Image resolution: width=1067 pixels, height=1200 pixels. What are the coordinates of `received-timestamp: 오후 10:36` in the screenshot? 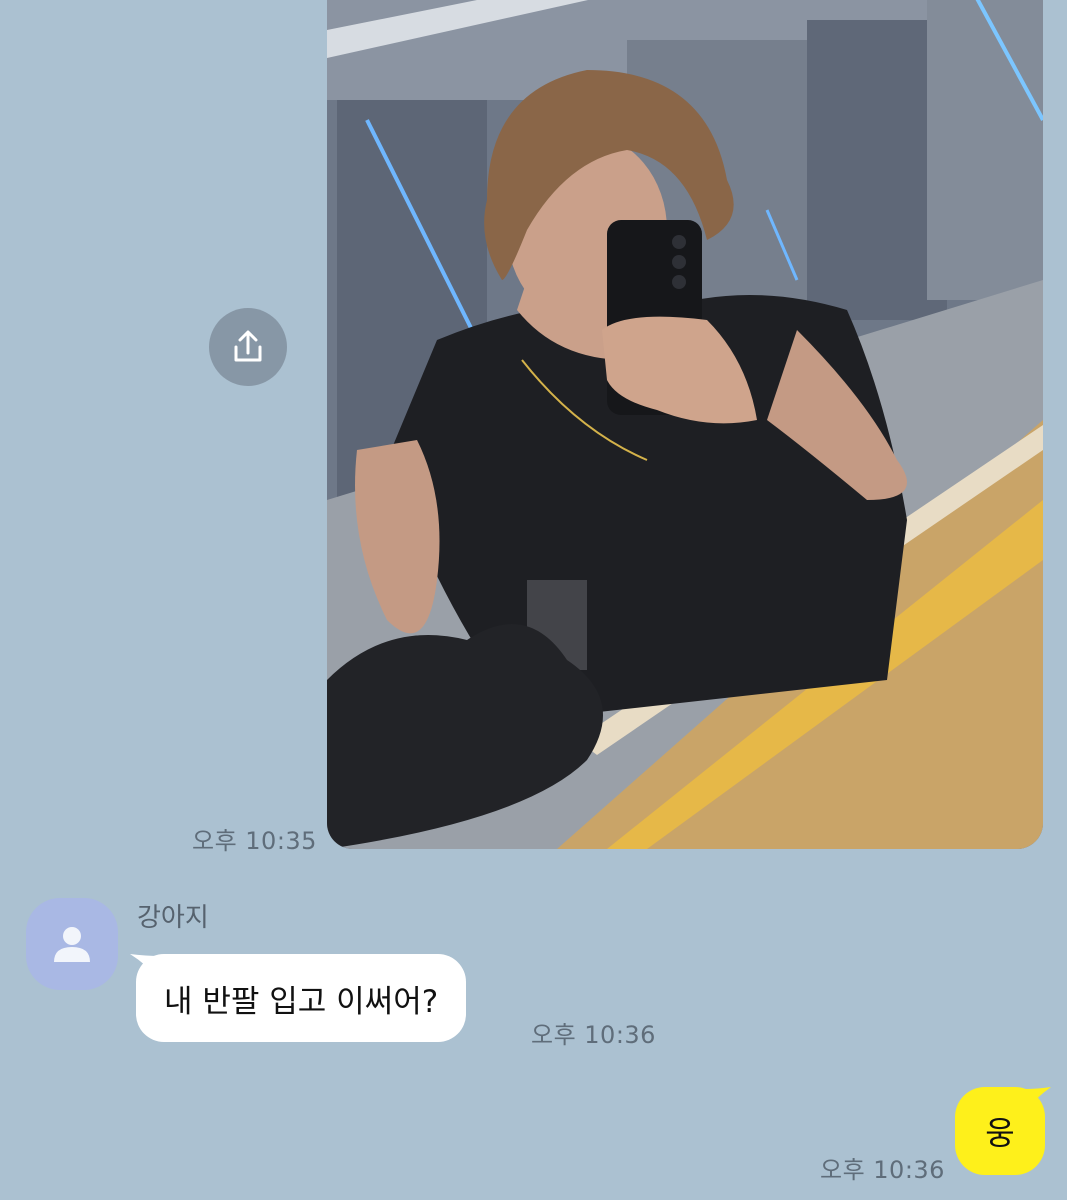 It's located at (593, 1035).